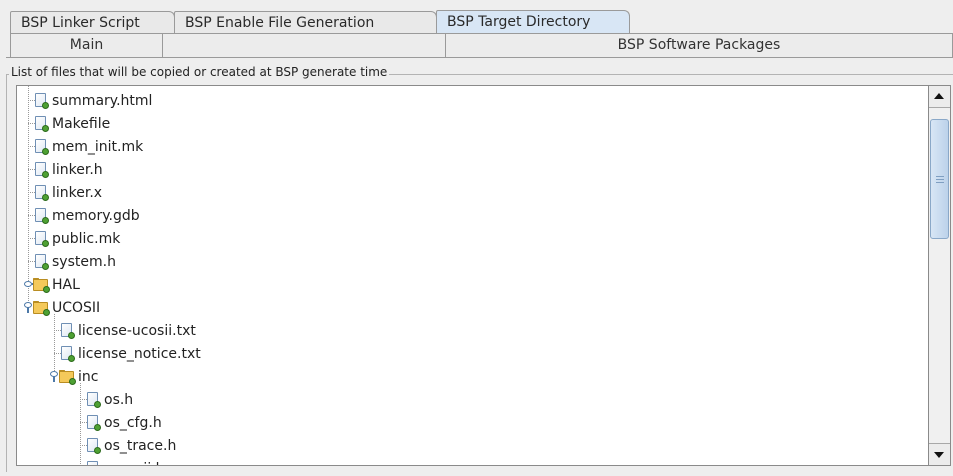  What do you see at coordinates (66, 284) in the screenshot?
I see `tree-item-label: HAL` at bounding box center [66, 284].